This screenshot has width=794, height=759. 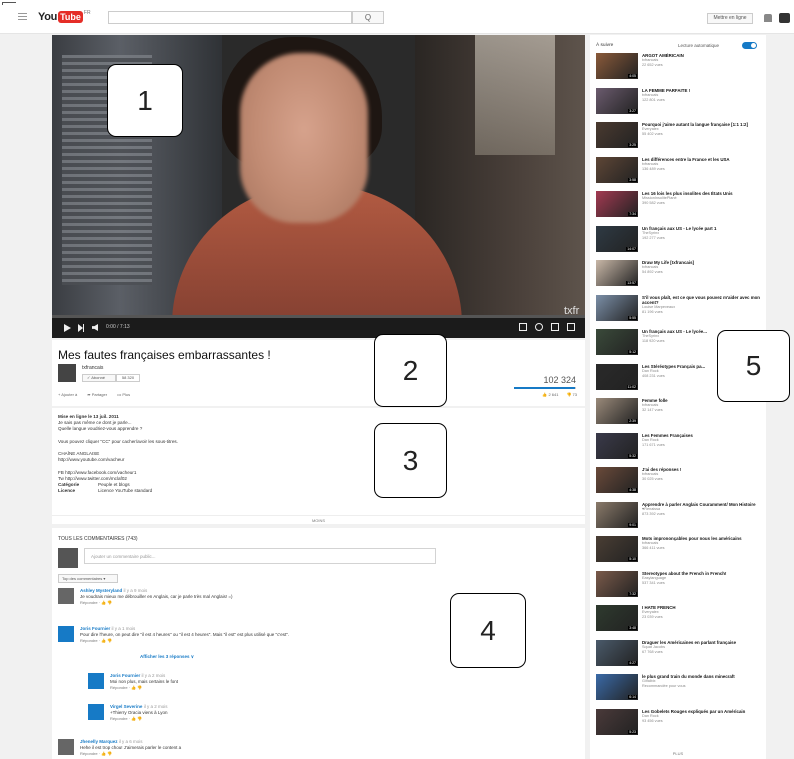 What do you see at coordinates (617, 721) in the screenshot?
I see `video-thumbnail: 5:23` at bounding box center [617, 721].